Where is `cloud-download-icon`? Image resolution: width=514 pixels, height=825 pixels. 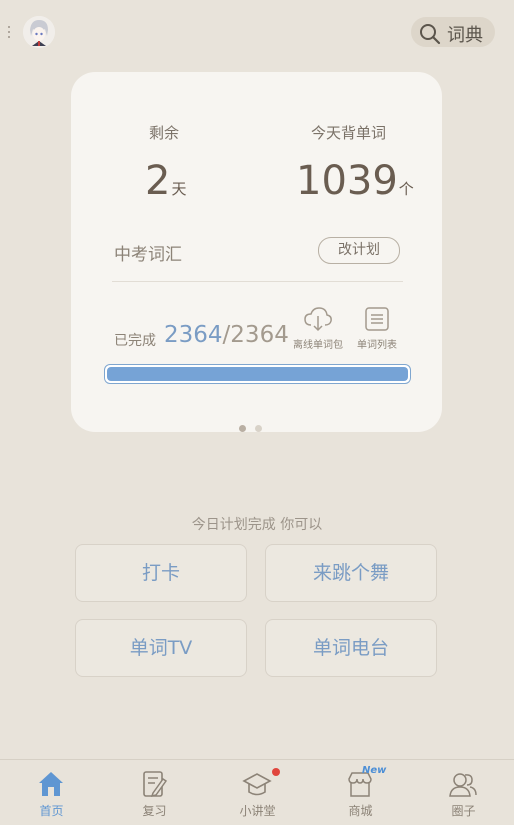
cloud-download-icon is located at coordinates (318, 319).